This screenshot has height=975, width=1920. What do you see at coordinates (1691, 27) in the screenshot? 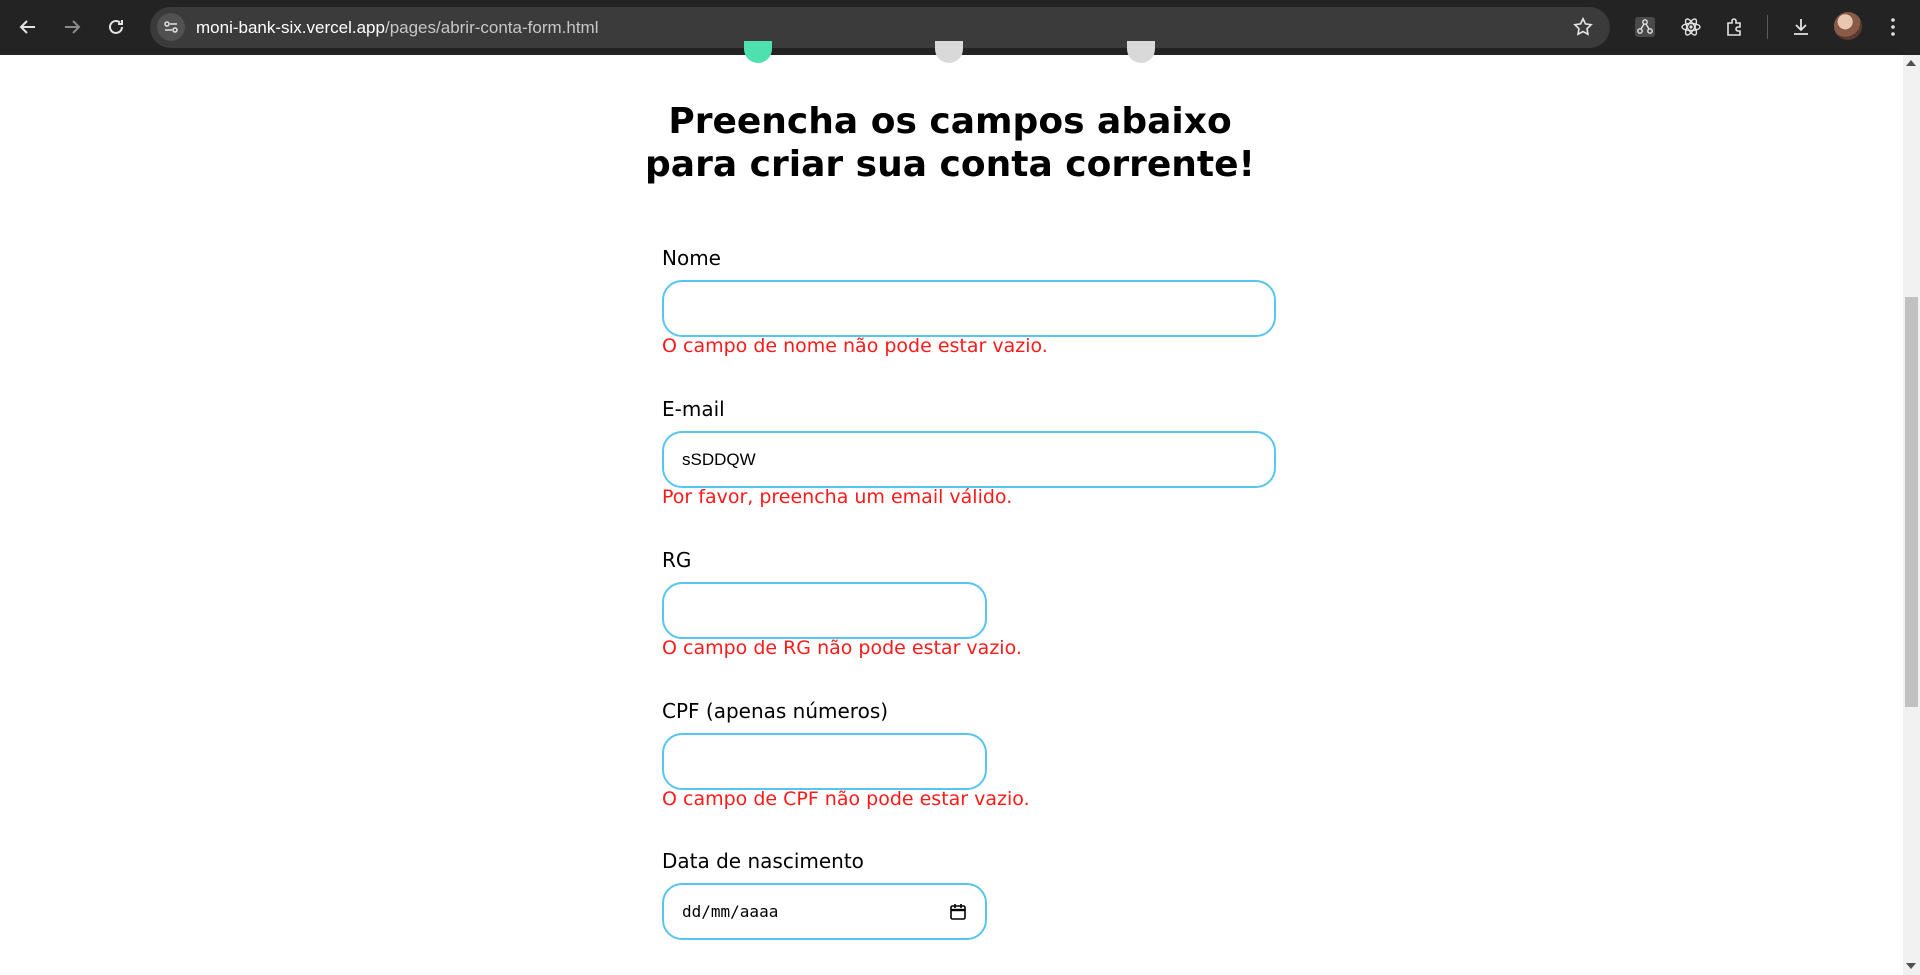
I see `react-devtools-icon` at bounding box center [1691, 27].